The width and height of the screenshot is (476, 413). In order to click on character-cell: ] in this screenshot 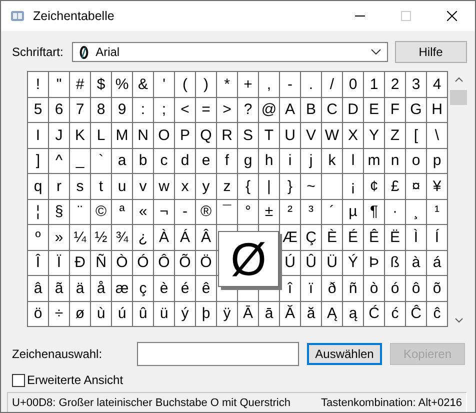, I will do `click(38, 160)`.